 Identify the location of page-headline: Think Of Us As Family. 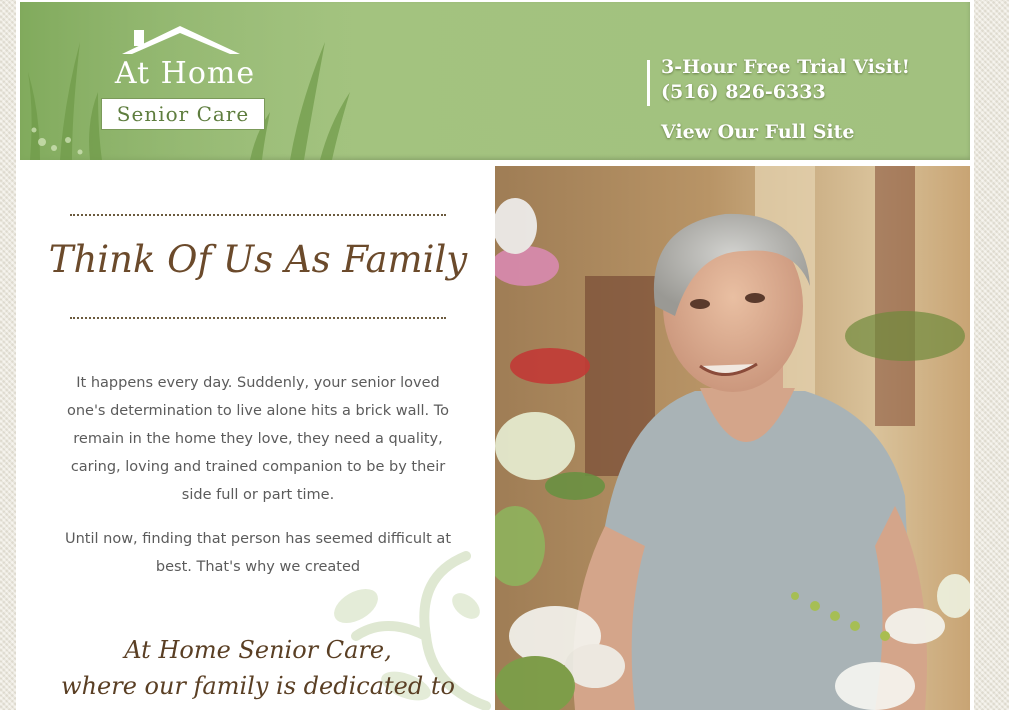
(258, 259).